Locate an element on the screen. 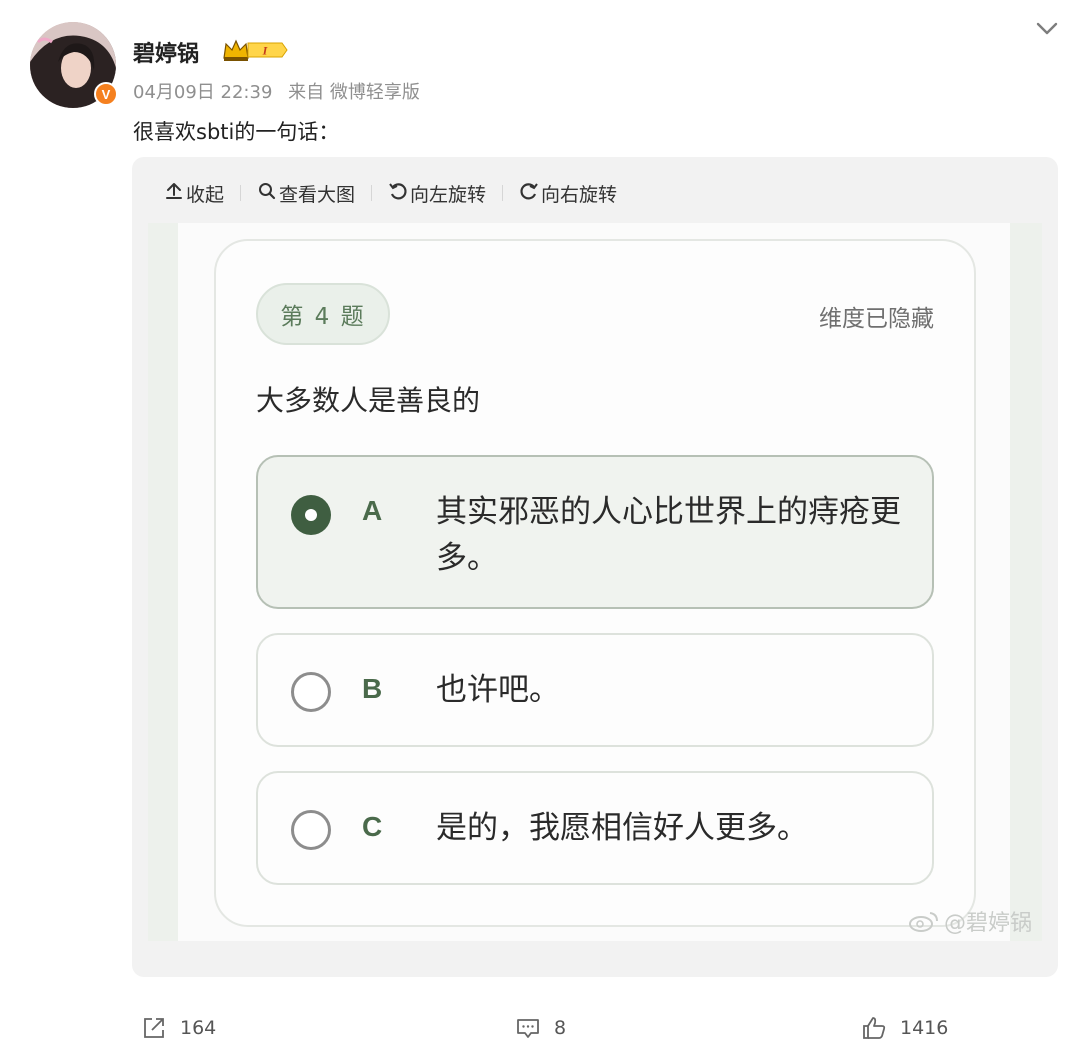  member-level-badge: I is located at coordinates (255, 50).